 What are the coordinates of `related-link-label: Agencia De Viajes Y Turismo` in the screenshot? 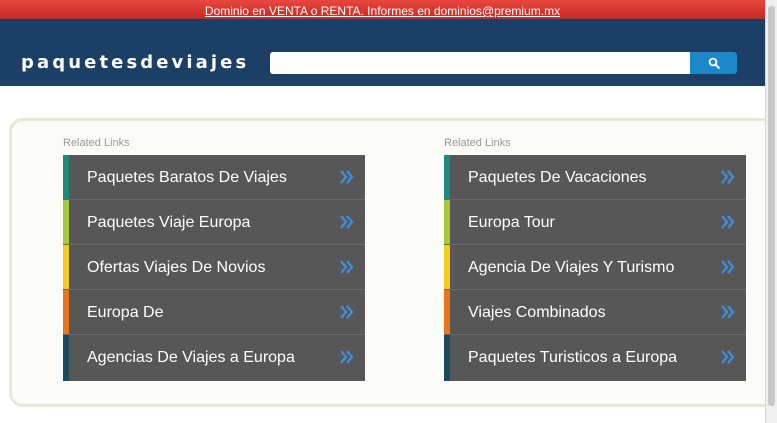 It's located at (571, 267).